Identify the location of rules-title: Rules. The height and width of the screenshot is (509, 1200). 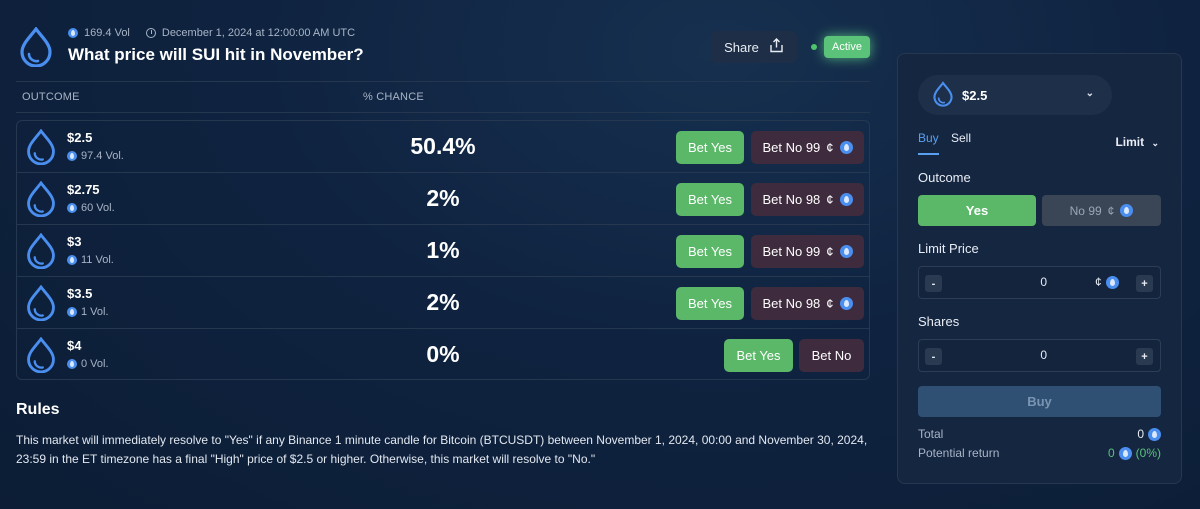
(38, 409).